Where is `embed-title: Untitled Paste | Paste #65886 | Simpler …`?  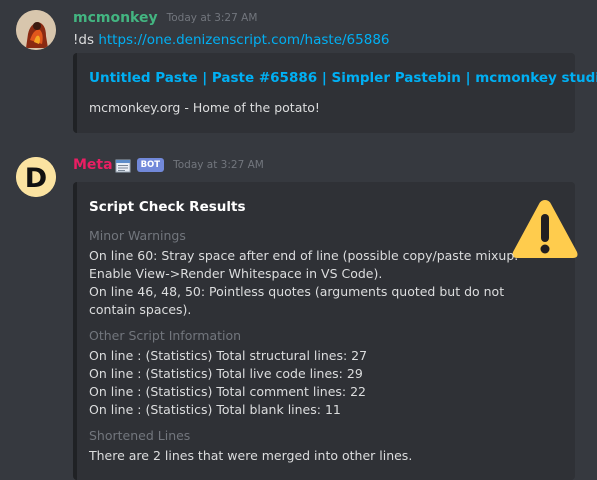
embed-title: Untitled Paste | Paste #65886 | Simpler … is located at coordinates (343, 78).